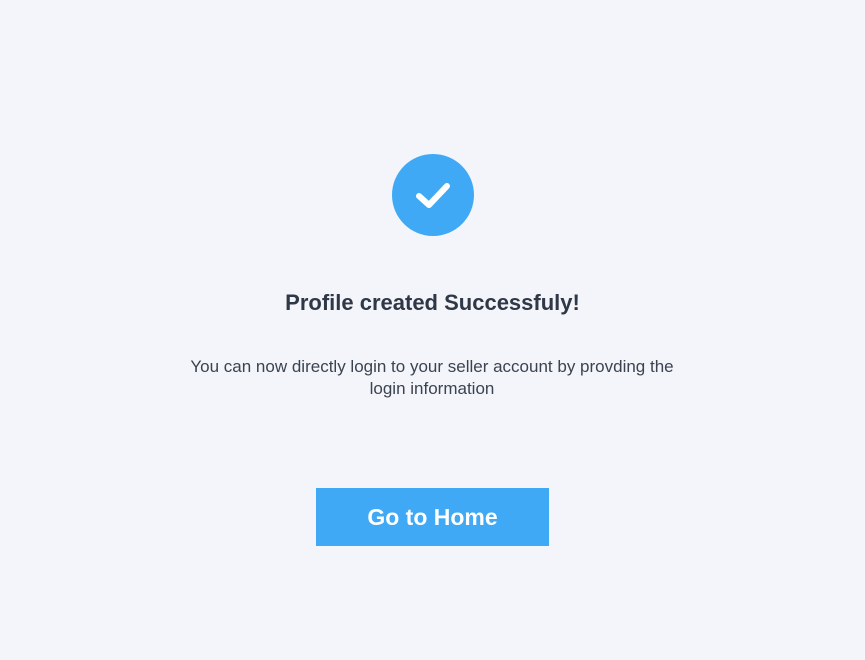 The image size is (865, 660). I want to click on go-to-home-button: Go to Home, so click(432, 517).